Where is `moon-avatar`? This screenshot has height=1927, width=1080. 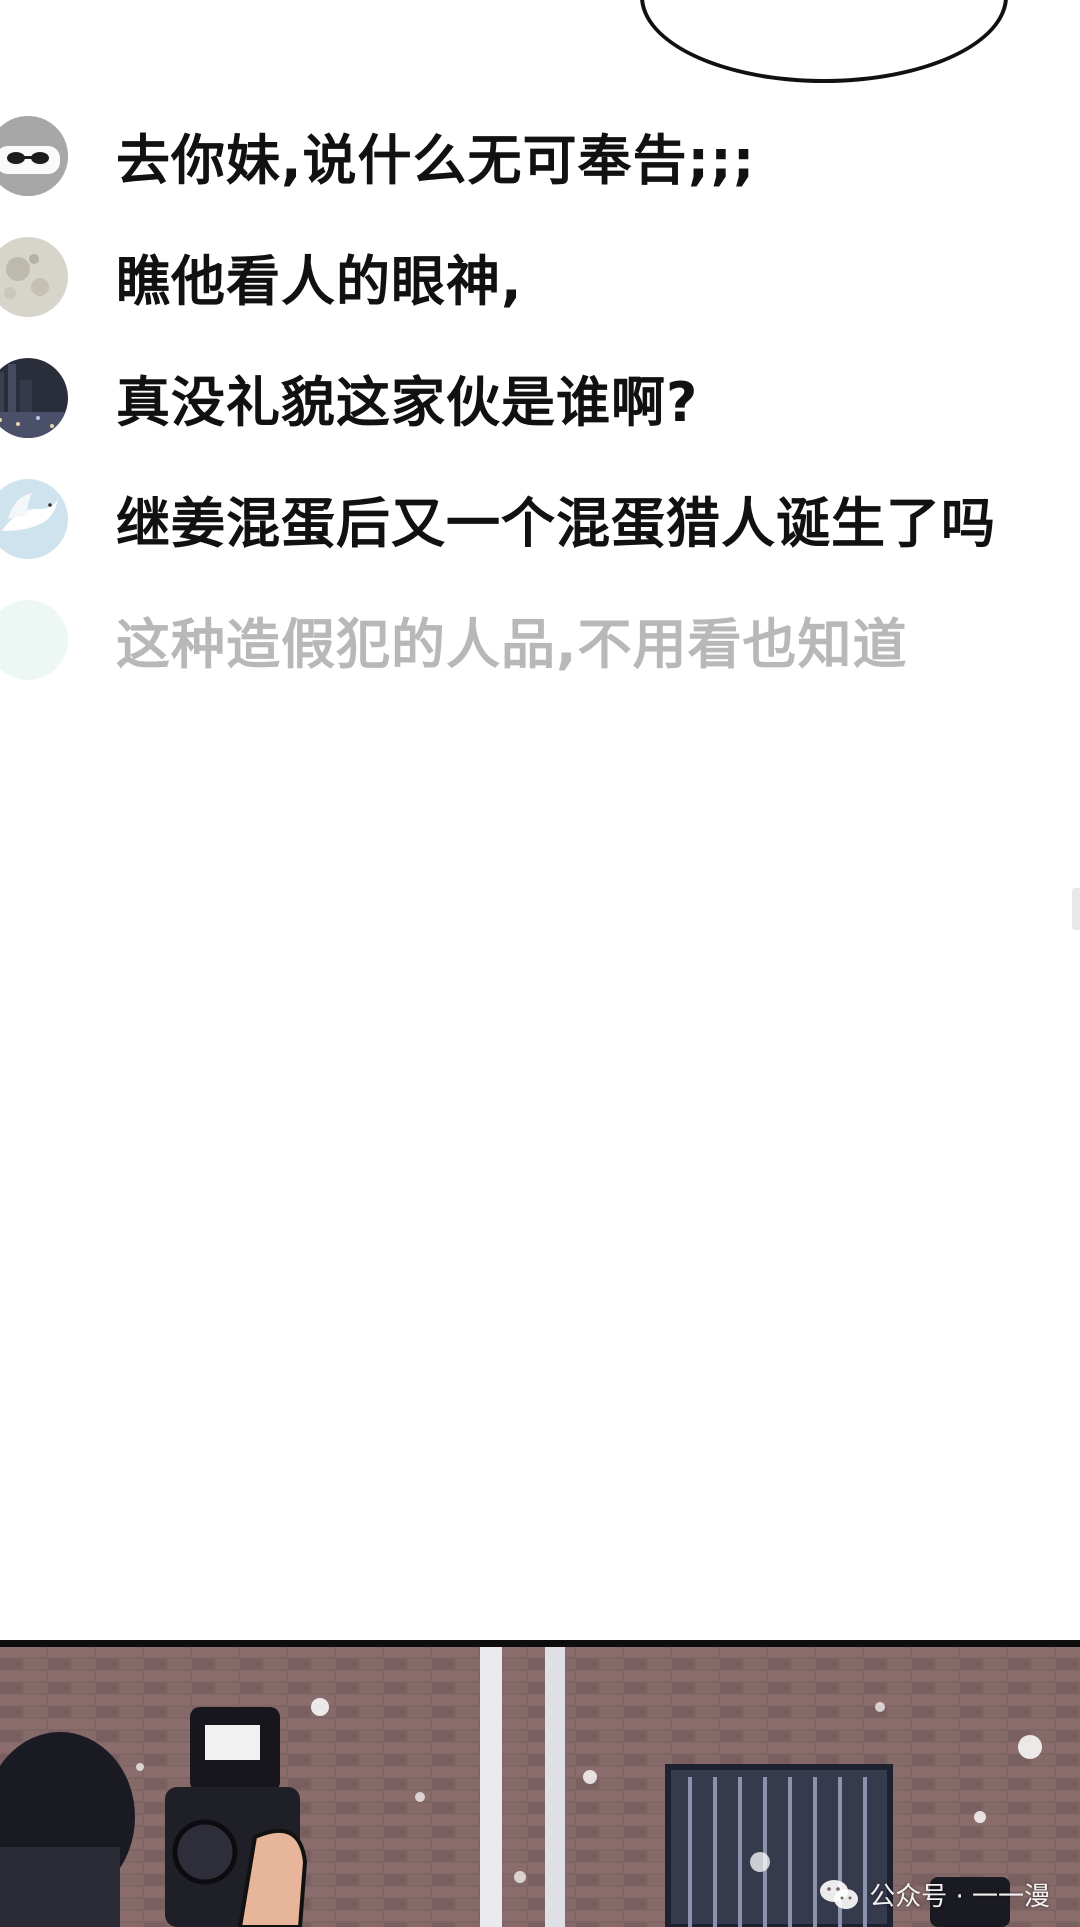
moon-avatar is located at coordinates (34, 276).